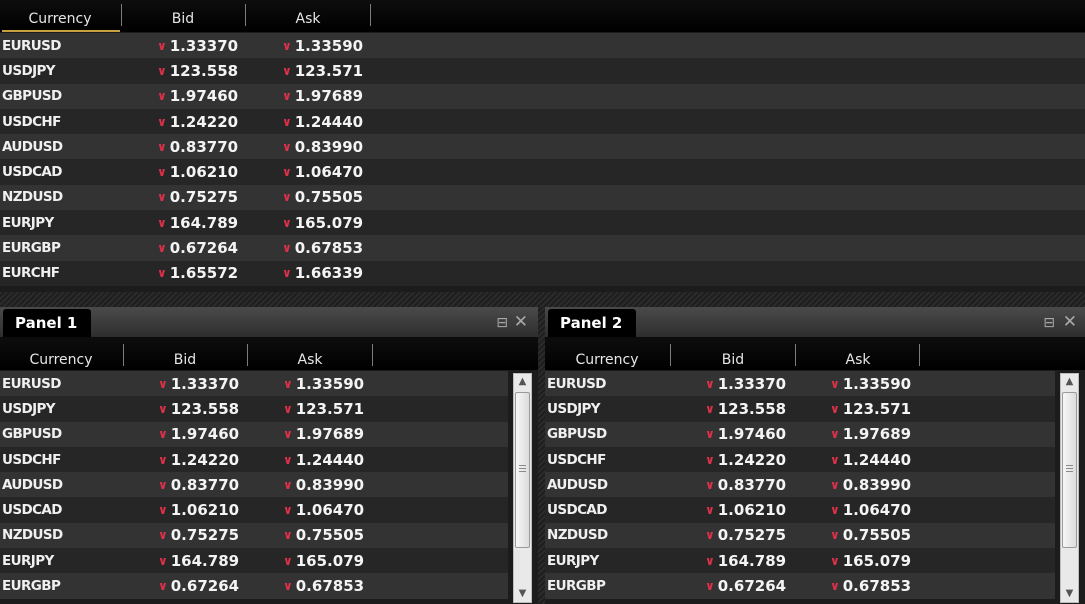  Describe the element at coordinates (502, 323) in the screenshot. I see `restore-icon: ⊟` at that location.